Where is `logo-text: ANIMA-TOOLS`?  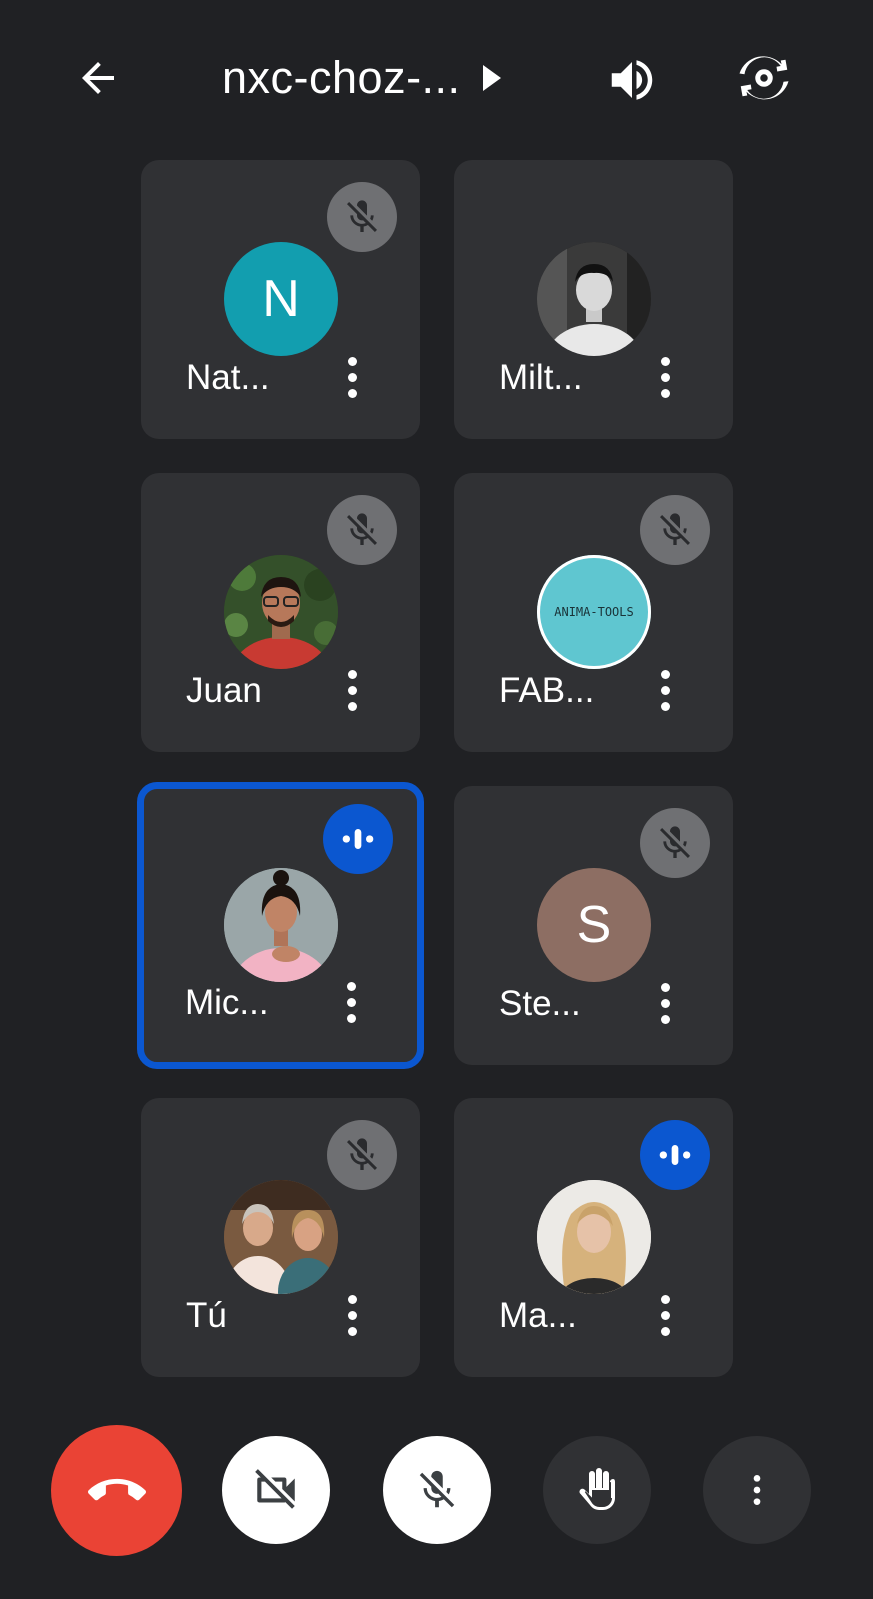 logo-text: ANIMA-TOOLS is located at coordinates (594, 612).